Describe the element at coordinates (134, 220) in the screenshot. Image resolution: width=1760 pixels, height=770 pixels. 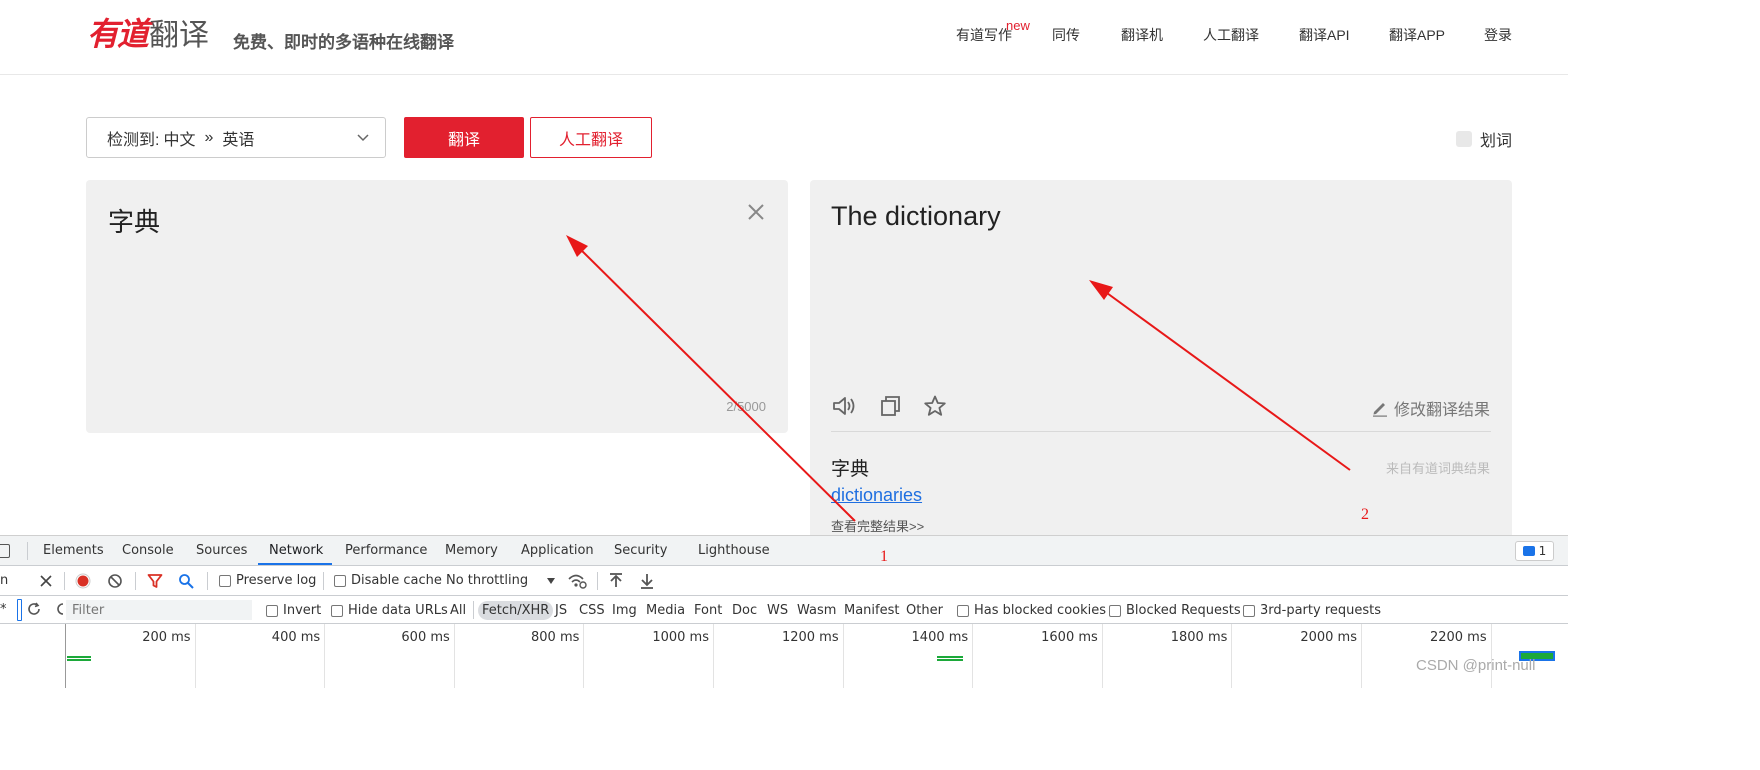
I see `source-textarea: 字典` at that location.